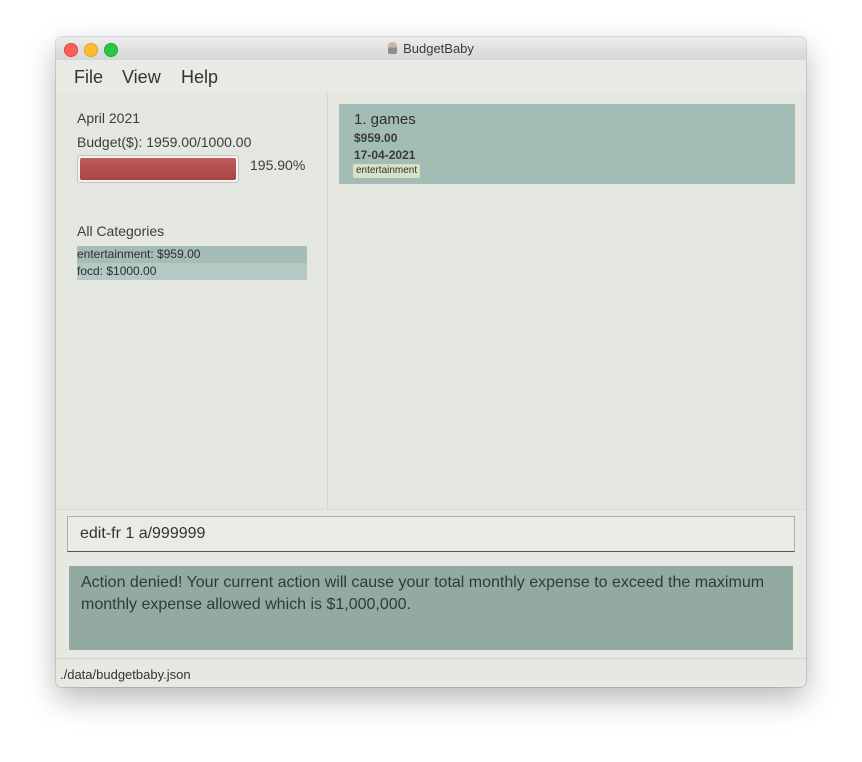 This screenshot has height=762, width=862. I want to click on budget-amount: Budget($): 1959.00/1000.00, so click(164, 142).